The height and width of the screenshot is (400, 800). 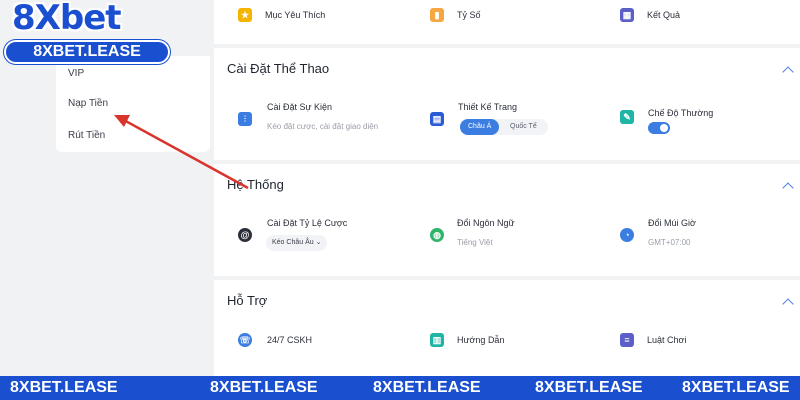 What do you see at coordinates (307, 223) in the screenshot?
I see `odds-settings-label: Cài Đặt Tỷ Lệ Cược` at bounding box center [307, 223].